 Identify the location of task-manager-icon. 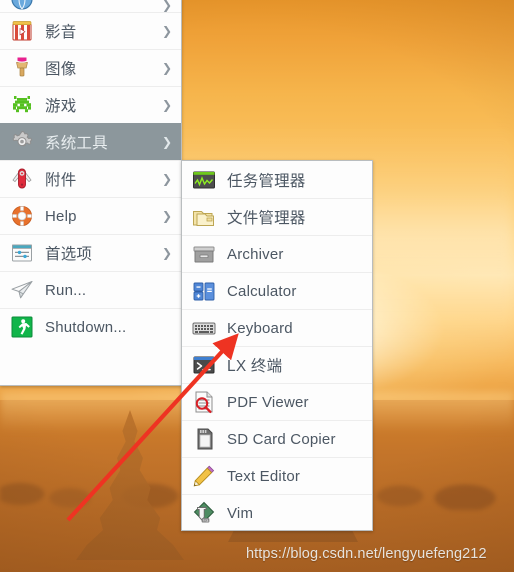
(204, 180).